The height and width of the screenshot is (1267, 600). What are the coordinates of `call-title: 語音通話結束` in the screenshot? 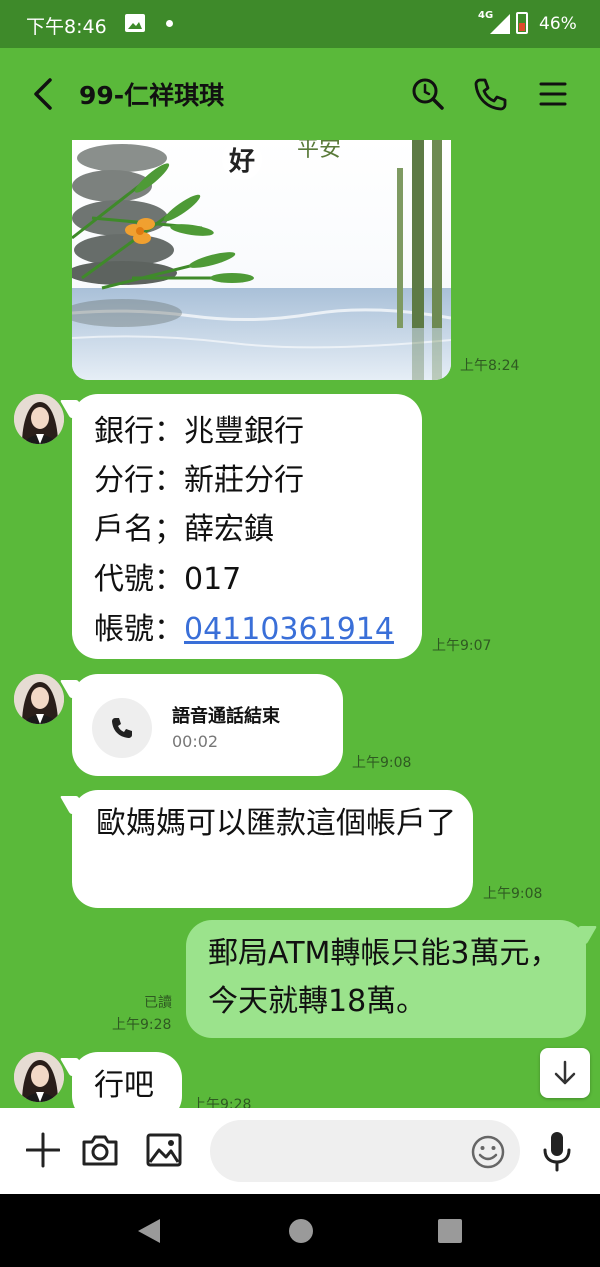 It's located at (226, 716).